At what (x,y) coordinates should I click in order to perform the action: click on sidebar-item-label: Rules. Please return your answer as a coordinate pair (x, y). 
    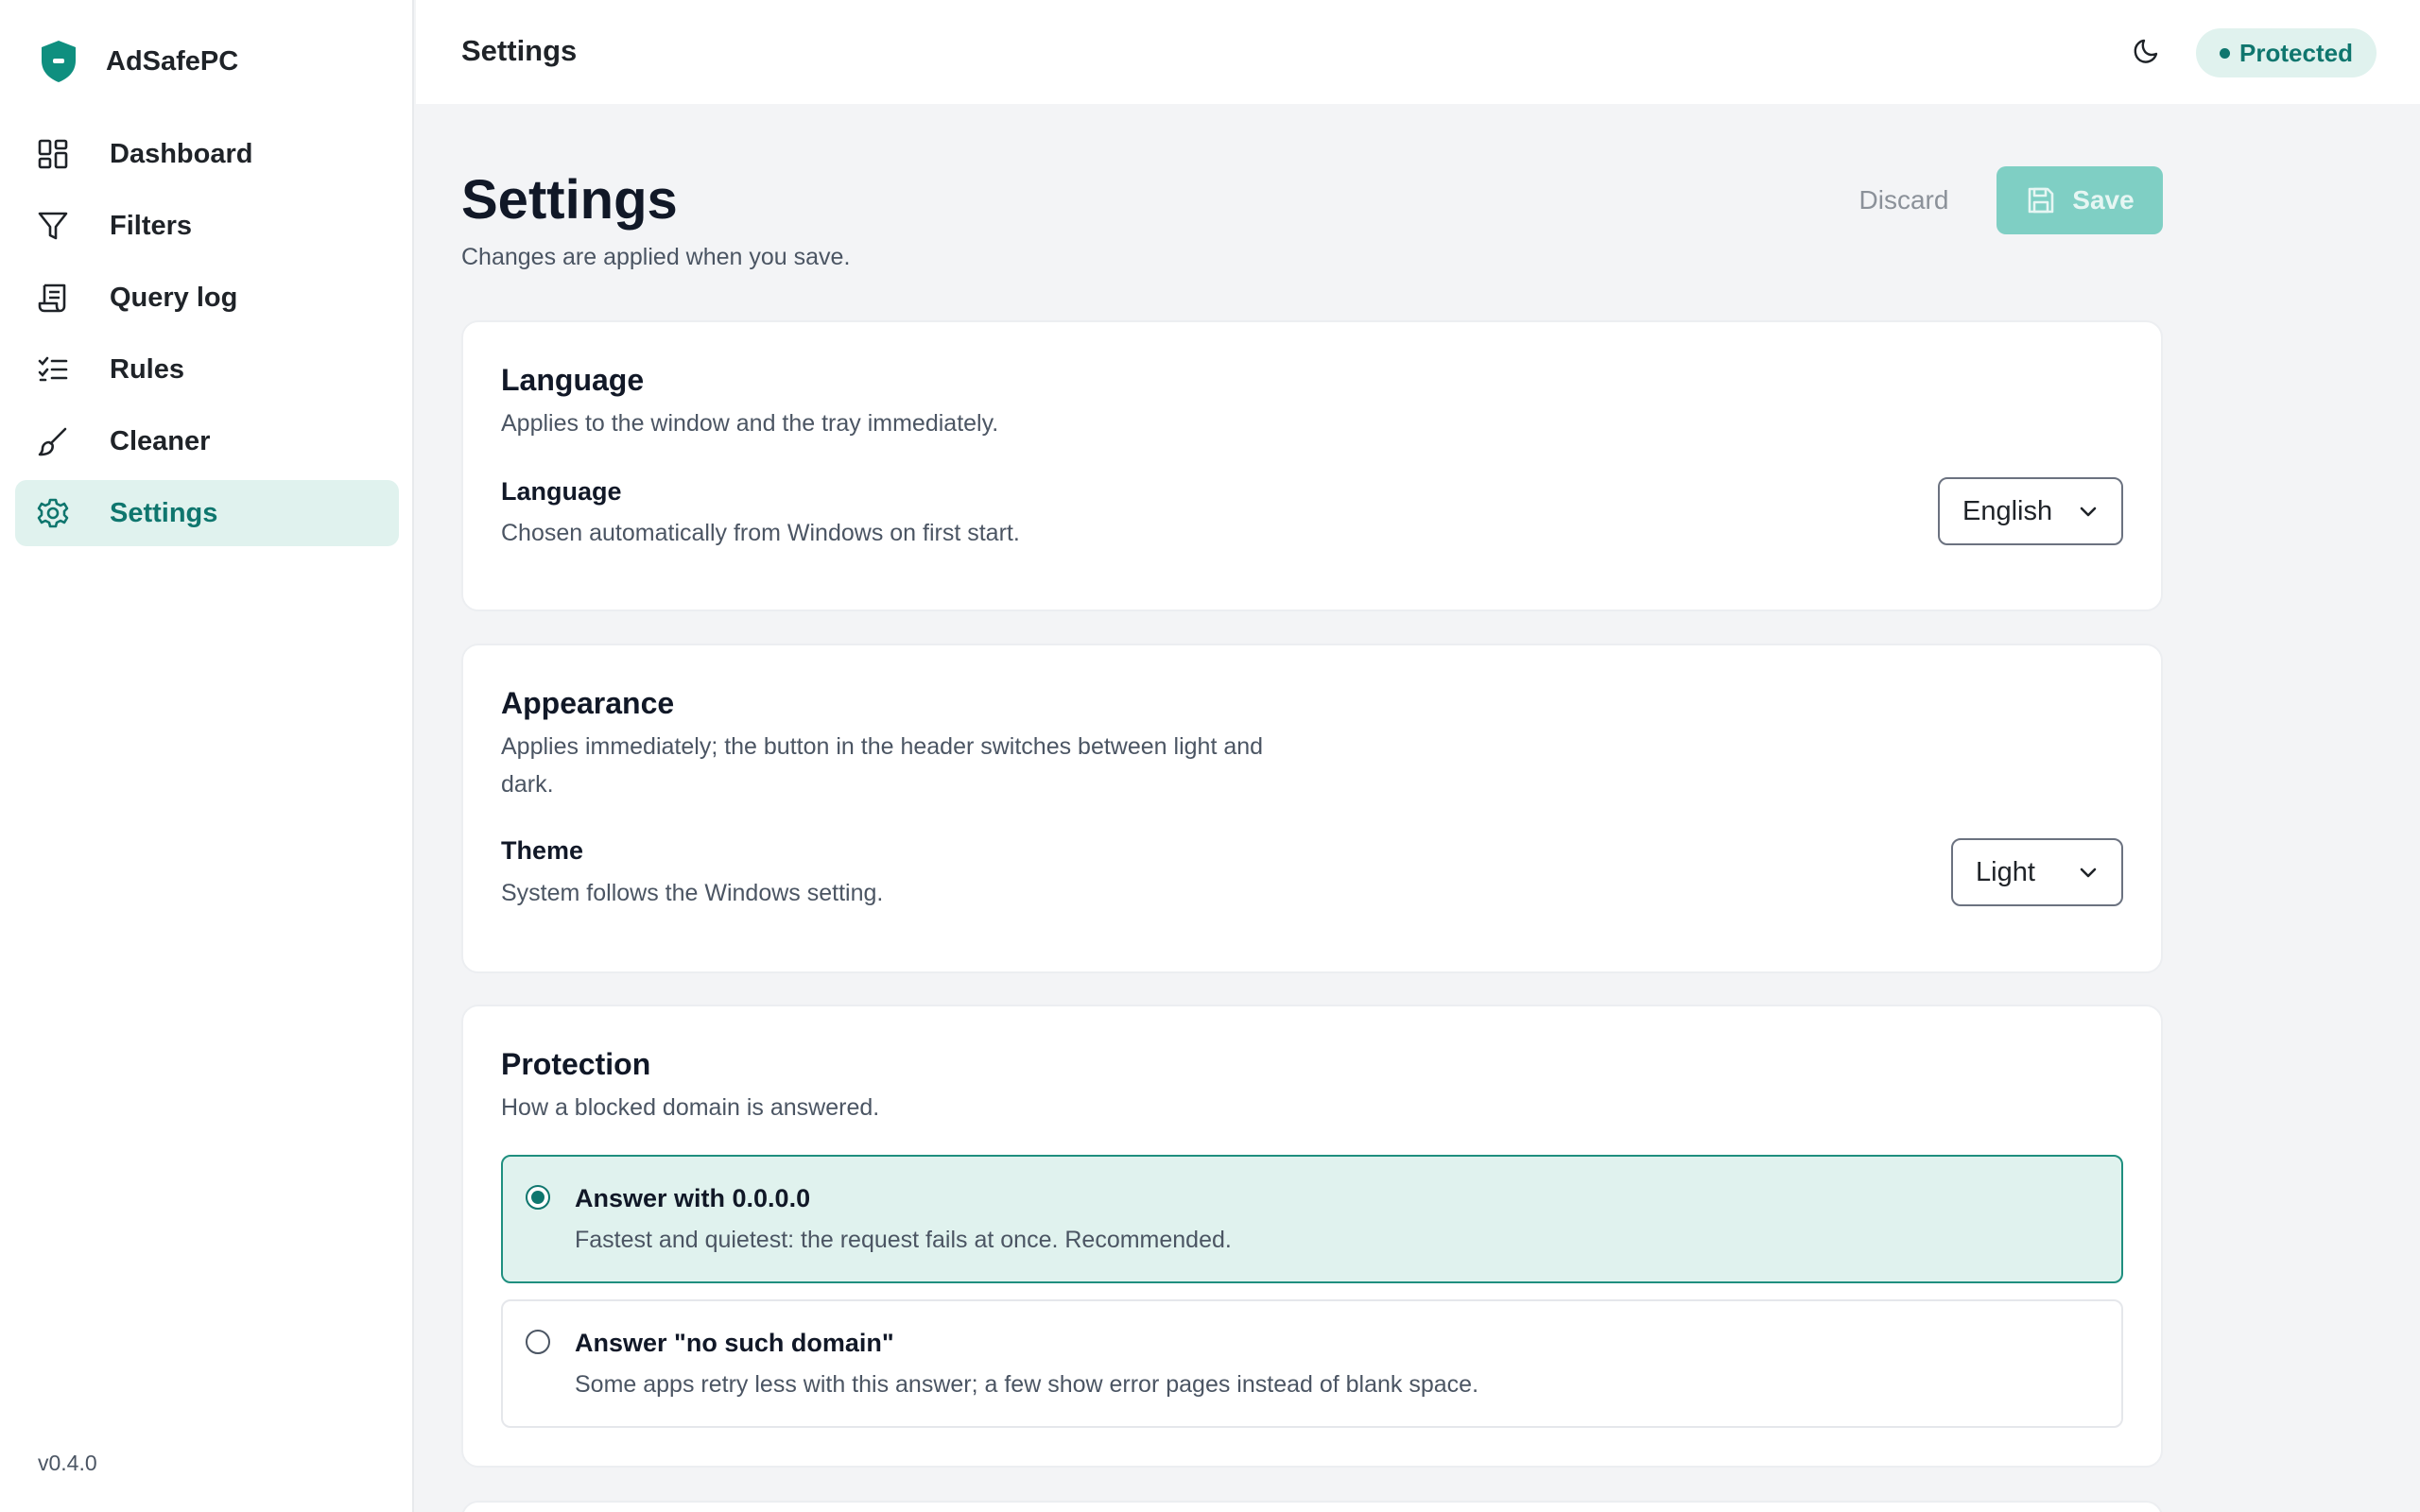
    Looking at the image, I should click on (147, 369).